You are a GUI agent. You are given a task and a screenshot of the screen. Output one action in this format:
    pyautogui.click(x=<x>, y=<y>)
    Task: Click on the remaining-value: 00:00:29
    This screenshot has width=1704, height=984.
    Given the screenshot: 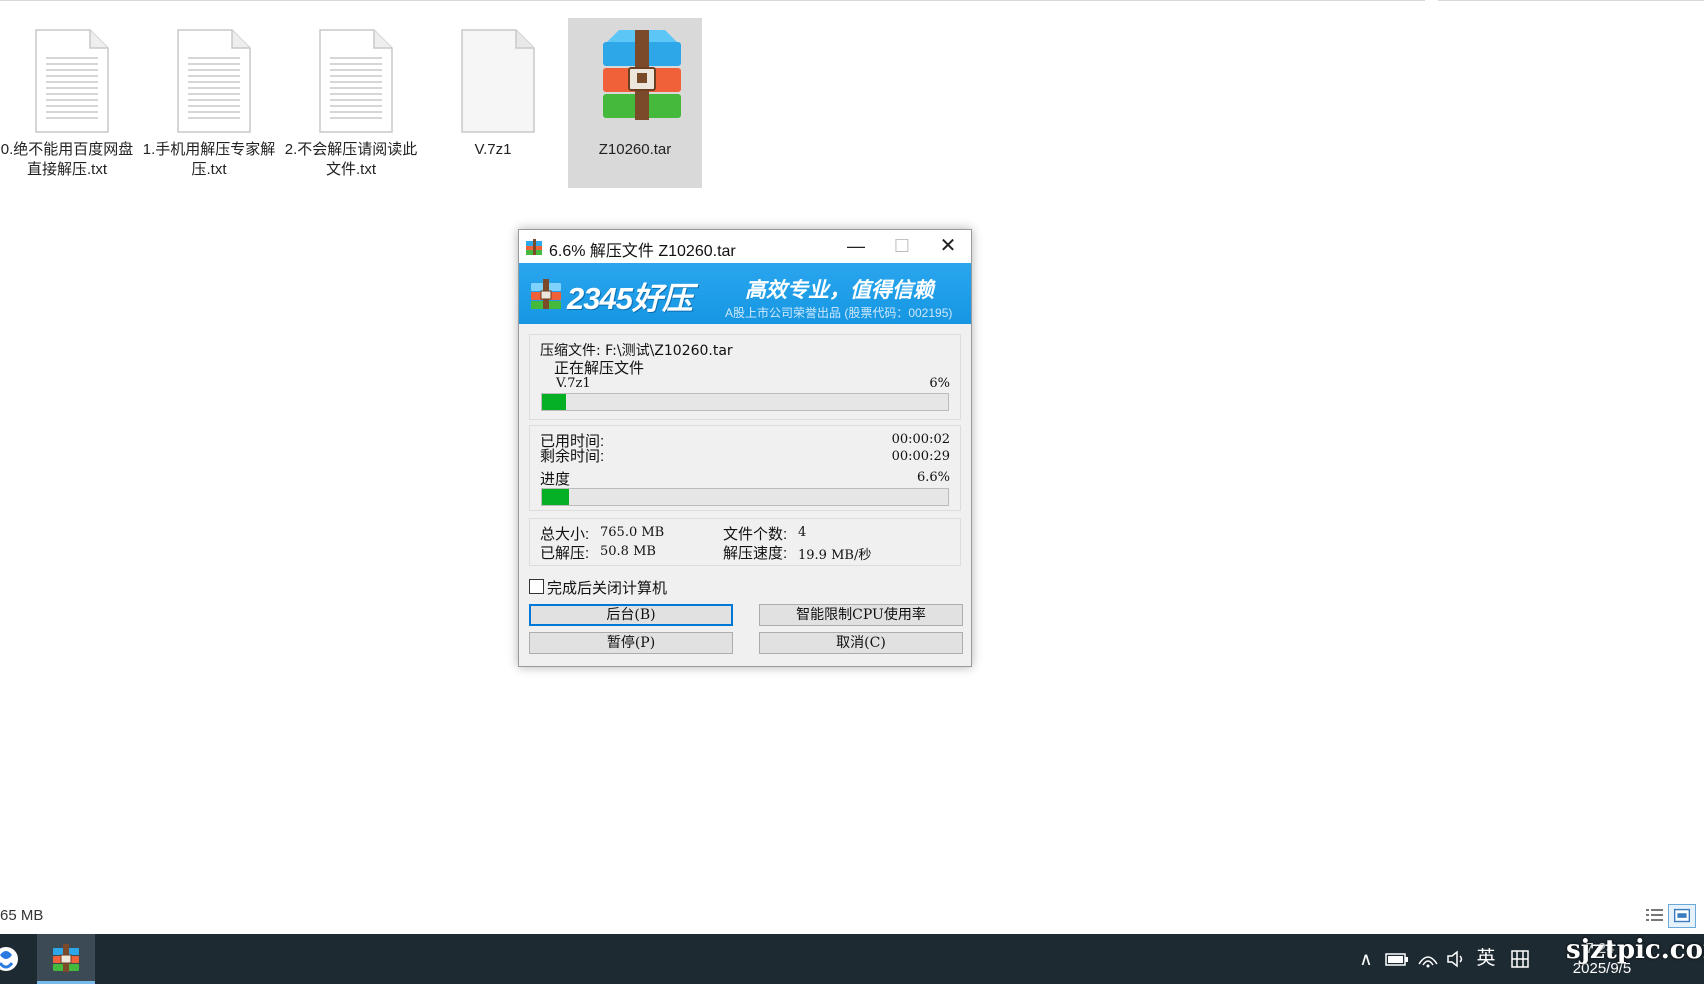 What is the action you would take?
    pyautogui.click(x=920, y=456)
    